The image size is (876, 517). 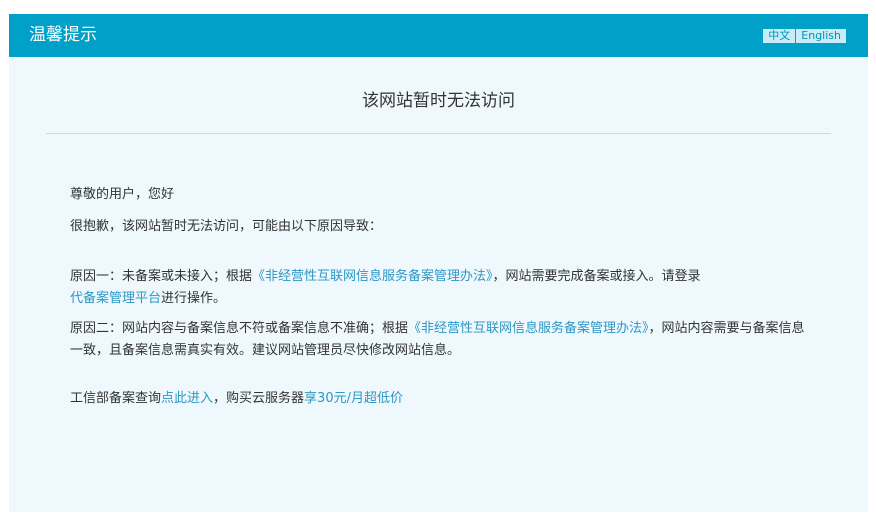 I want to click on reason-two-prefix: 原因二：网站内容与备案信息不符或备案信息不准确；根据, so click(x=239, y=328).